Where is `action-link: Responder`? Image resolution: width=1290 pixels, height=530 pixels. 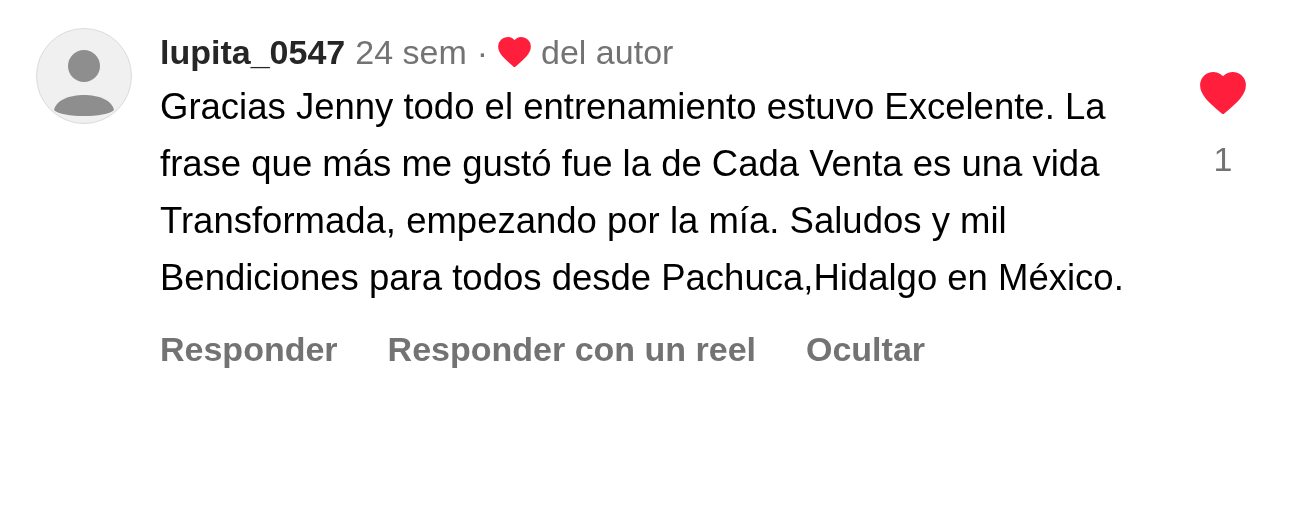
action-link: Responder is located at coordinates (249, 349).